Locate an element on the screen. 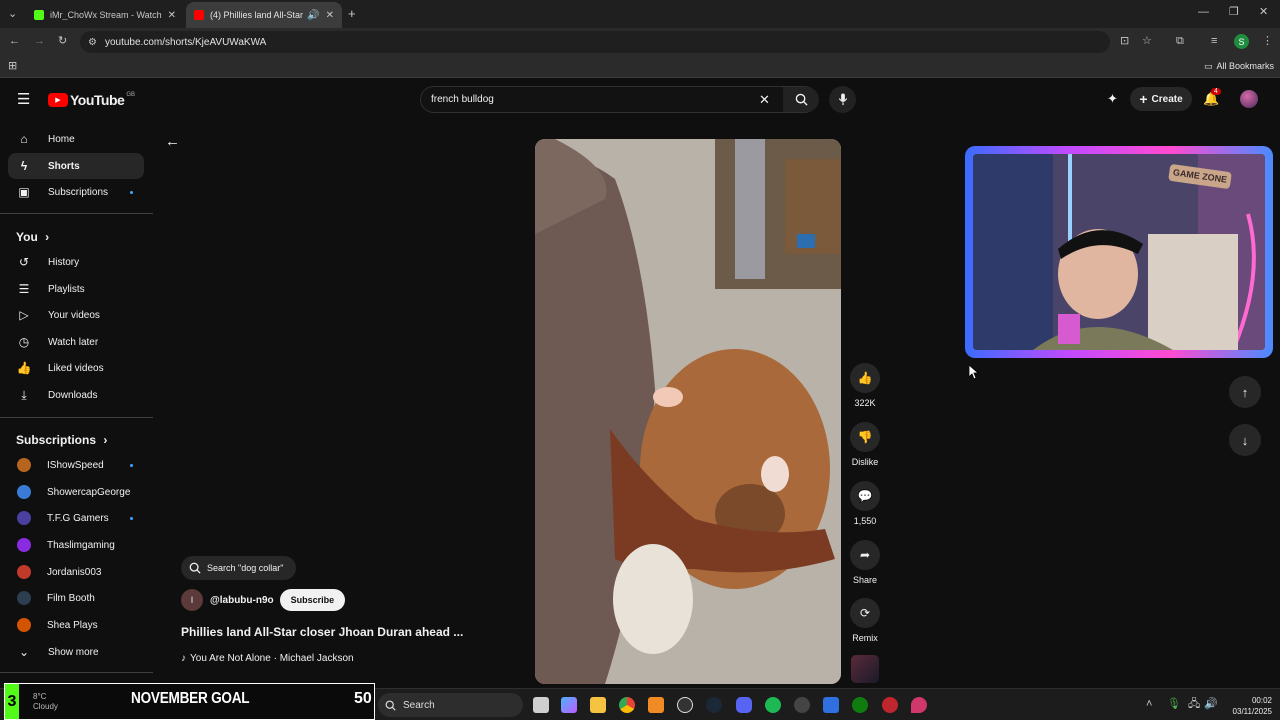 The image size is (1280, 720). hamburger-menu-icon: ☰ is located at coordinates (23, 99).